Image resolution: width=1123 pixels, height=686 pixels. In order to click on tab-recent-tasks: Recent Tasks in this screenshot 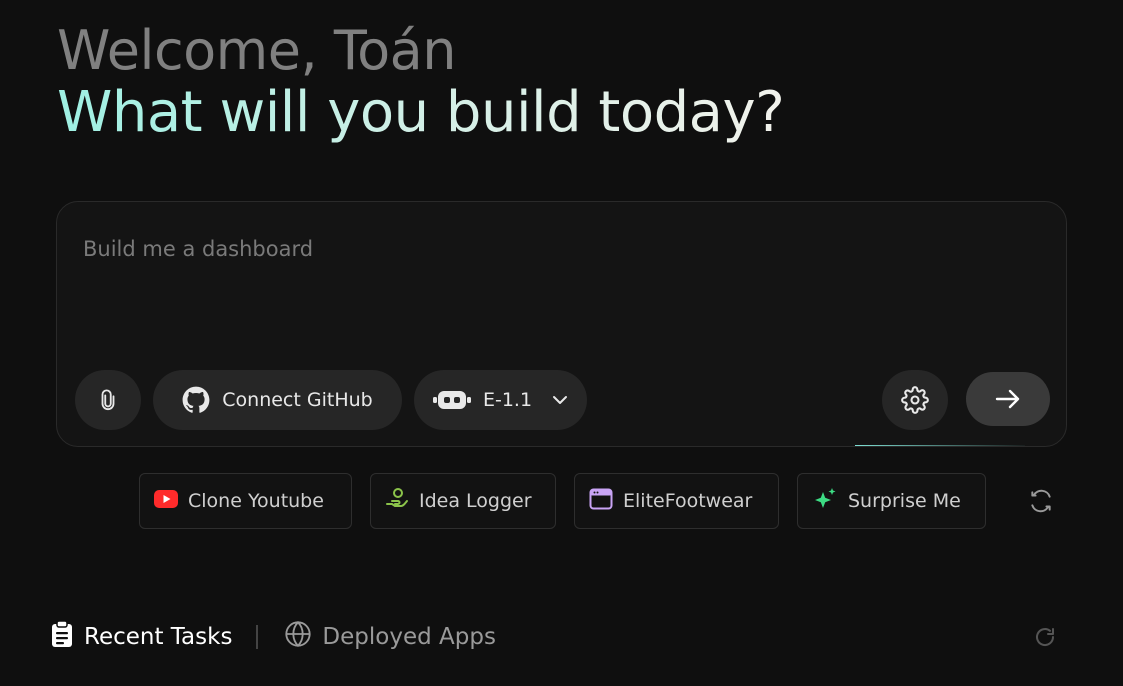, I will do `click(141, 637)`.